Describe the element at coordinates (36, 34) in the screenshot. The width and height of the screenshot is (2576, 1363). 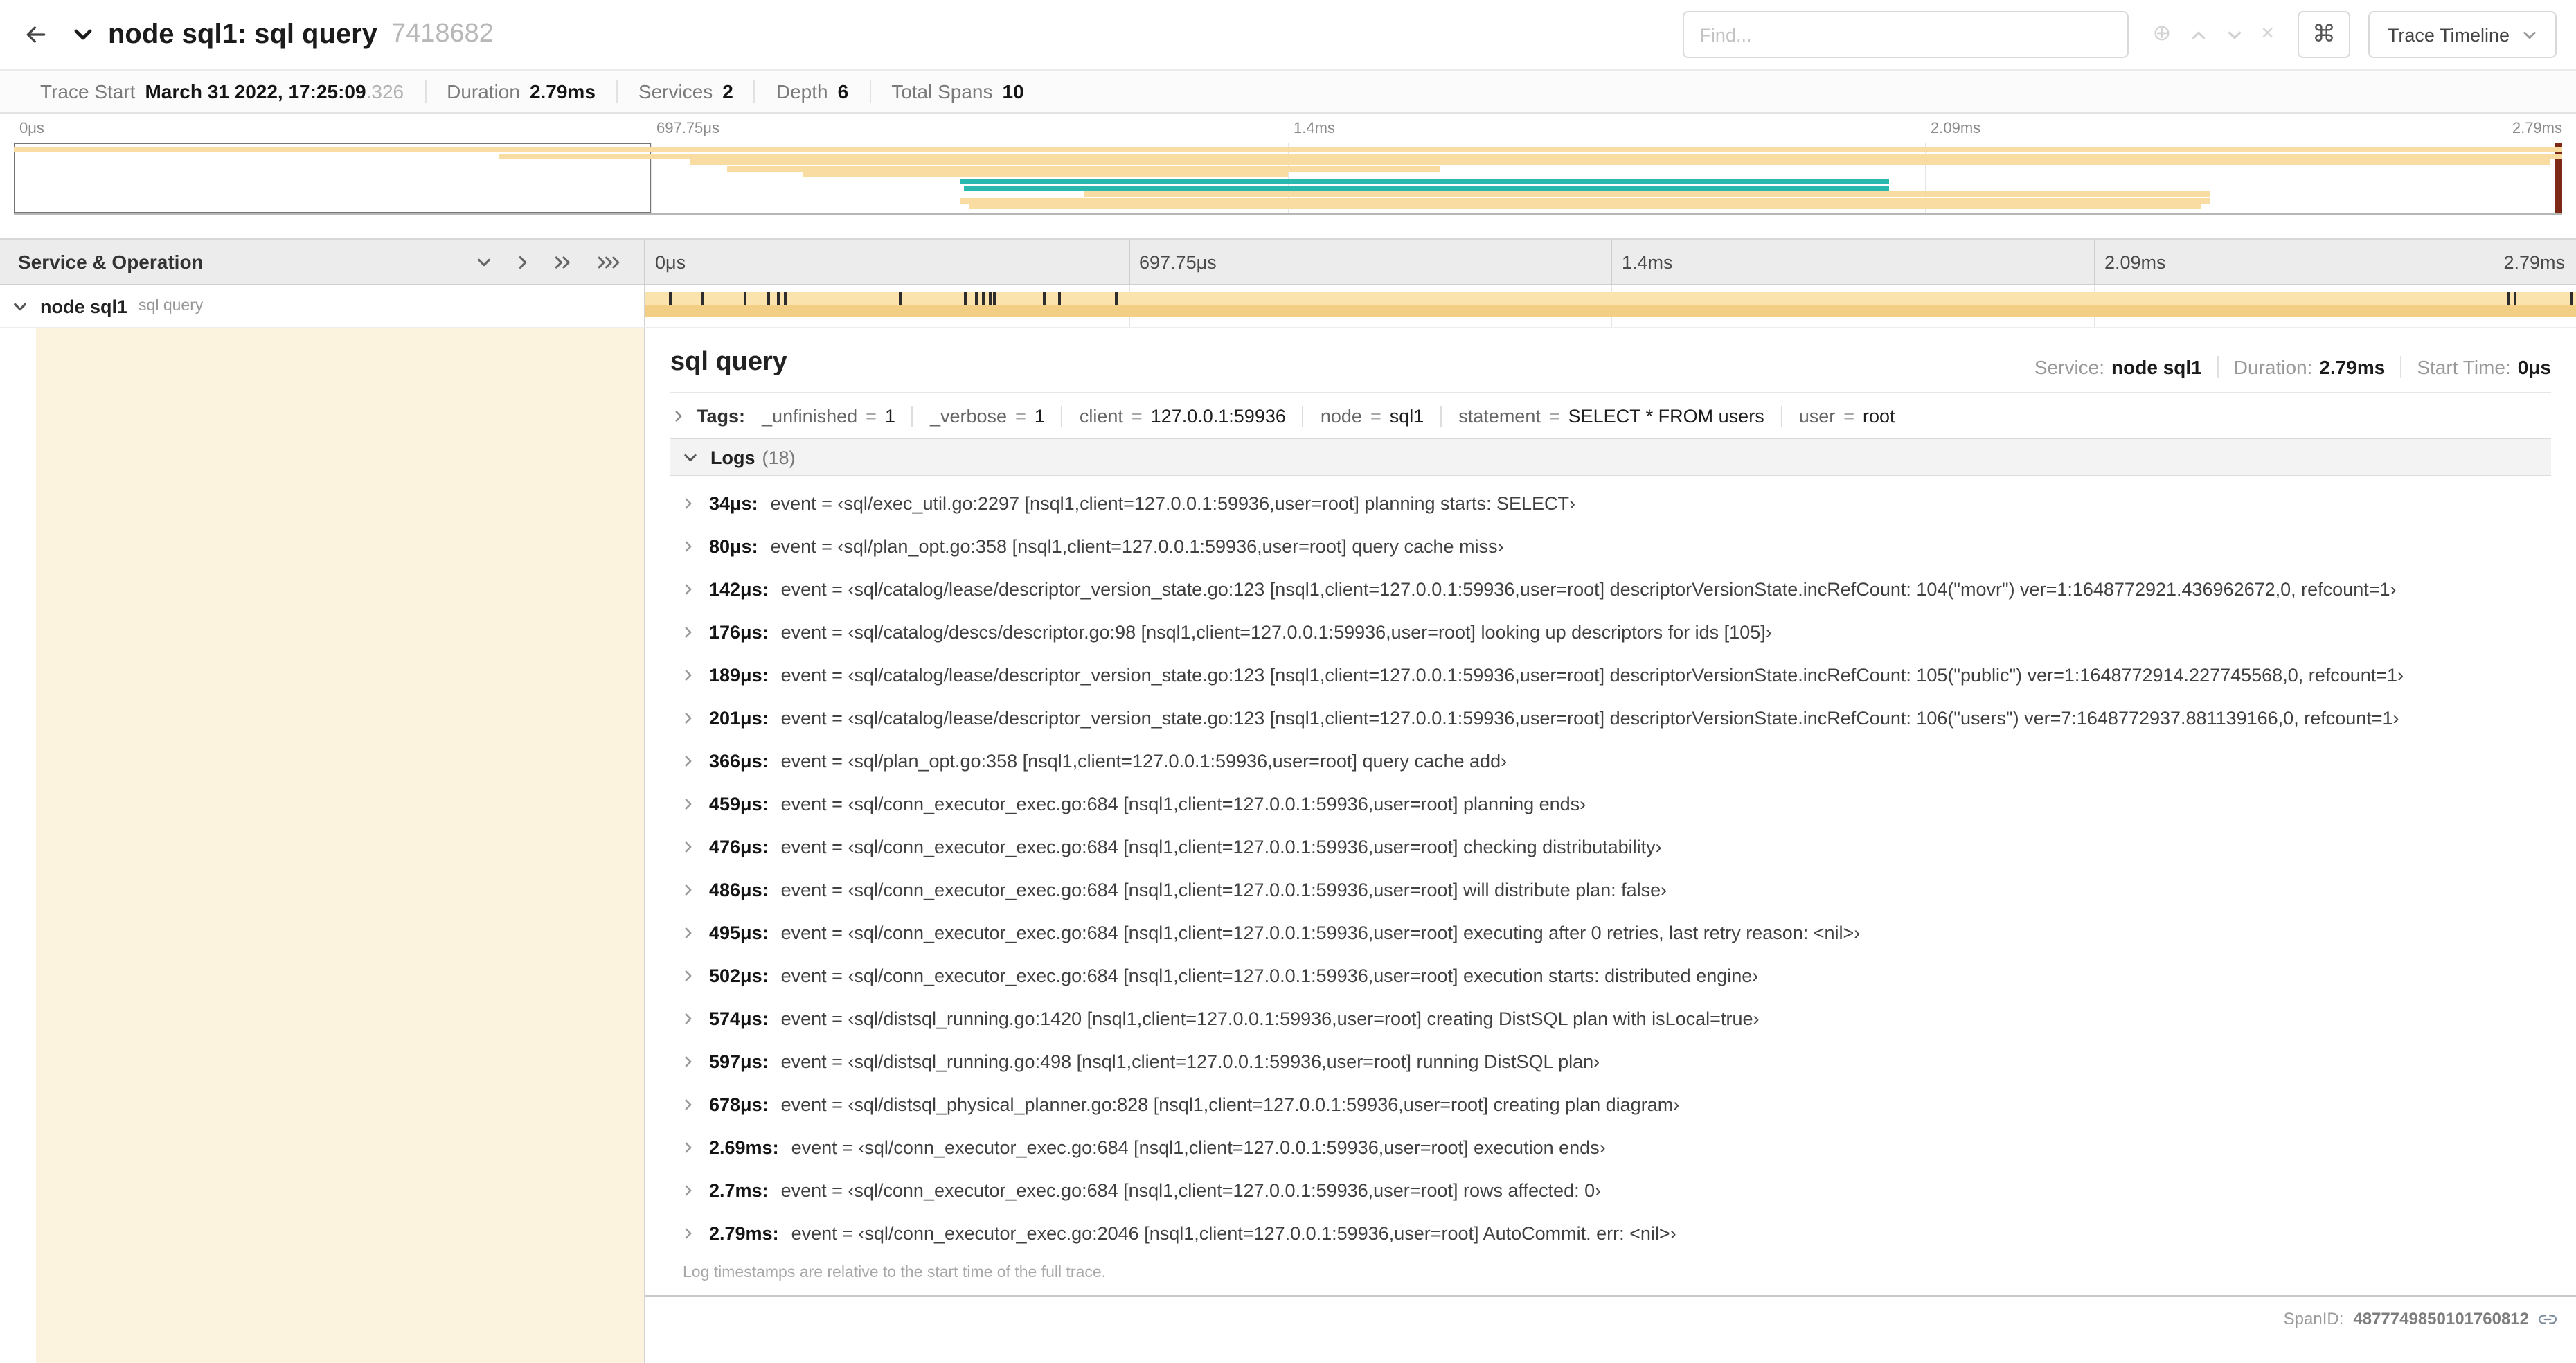
I see `back-button` at that location.